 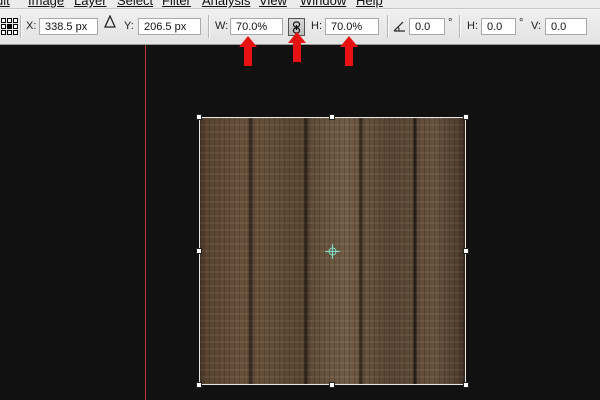 What do you see at coordinates (498, 26) in the screenshot?
I see `horizontal-skew-field: 0.0` at bounding box center [498, 26].